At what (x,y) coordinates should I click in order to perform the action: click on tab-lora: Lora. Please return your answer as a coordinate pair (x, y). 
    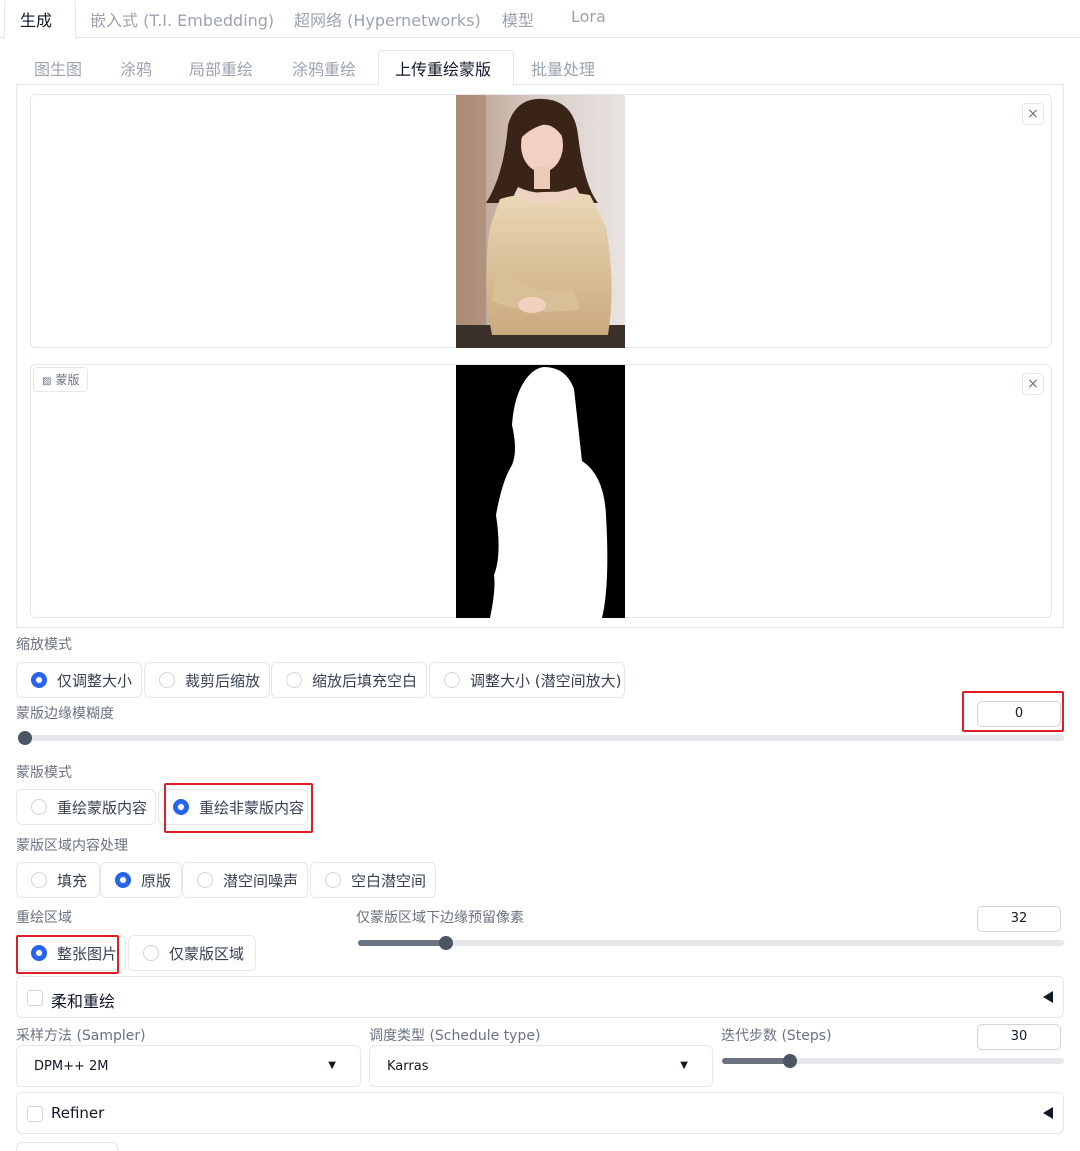
    Looking at the image, I should click on (588, 16).